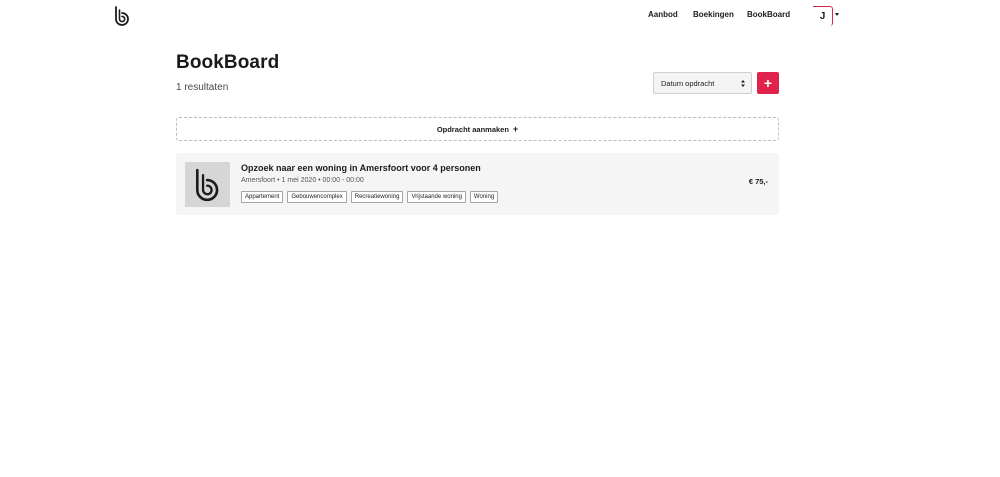 This screenshot has width=1000, height=477. Describe the element at coordinates (302, 180) in the screenshot. I see `listing-meta: Amersfoort • 1 mei 2020 • 00:00 - 00:00` at that location.